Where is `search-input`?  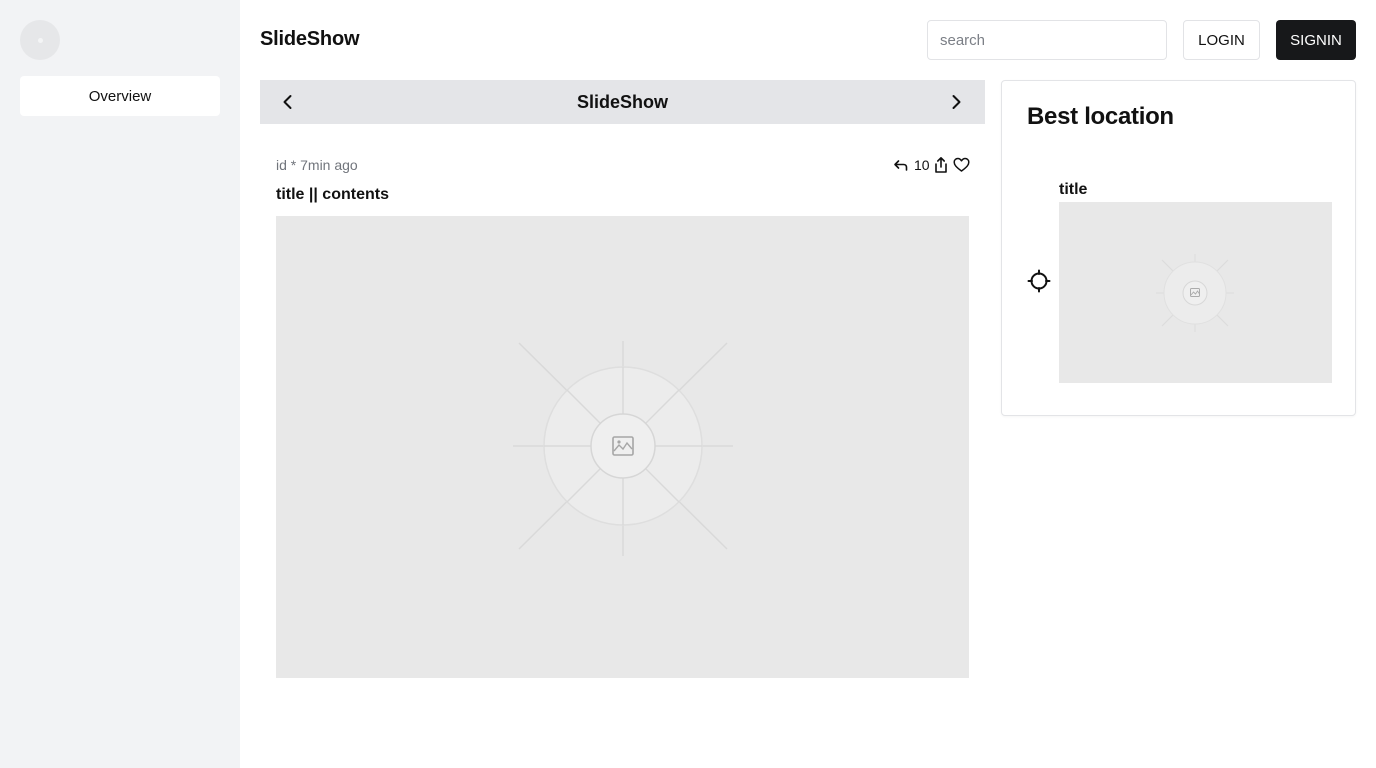 search-input is located at coordinates (1047, 40).